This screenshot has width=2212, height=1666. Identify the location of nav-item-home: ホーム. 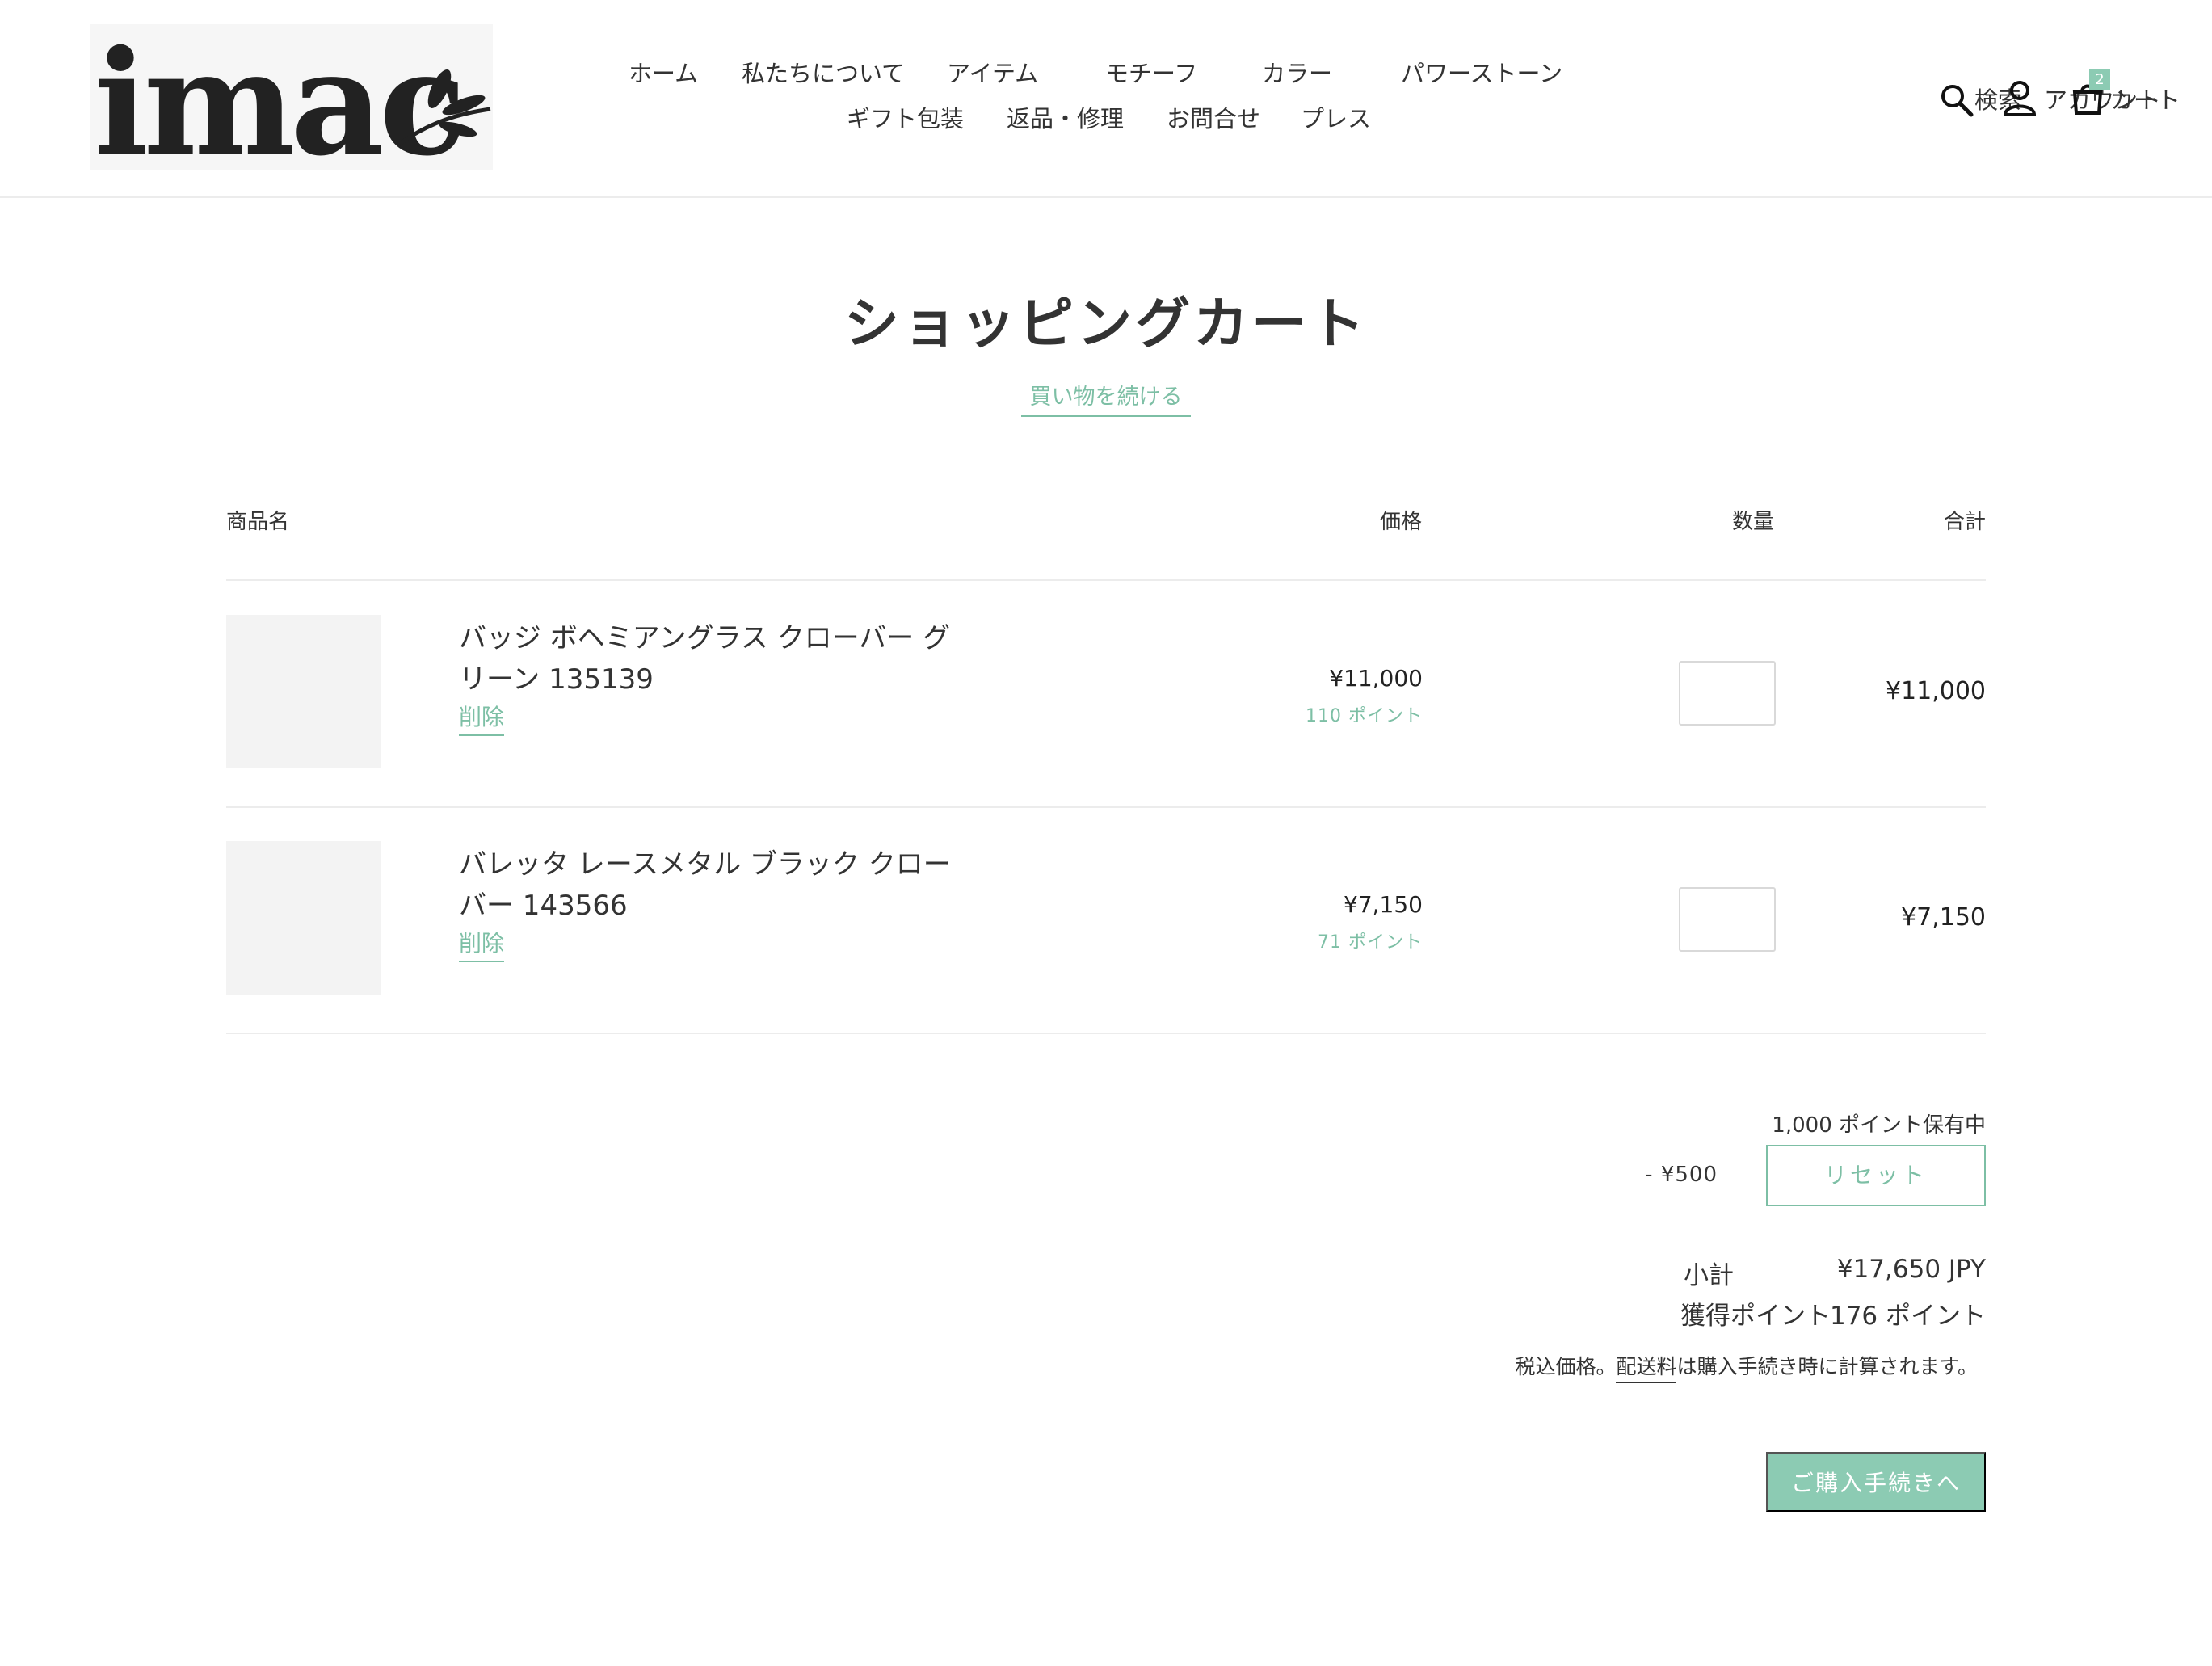
(663, 72).